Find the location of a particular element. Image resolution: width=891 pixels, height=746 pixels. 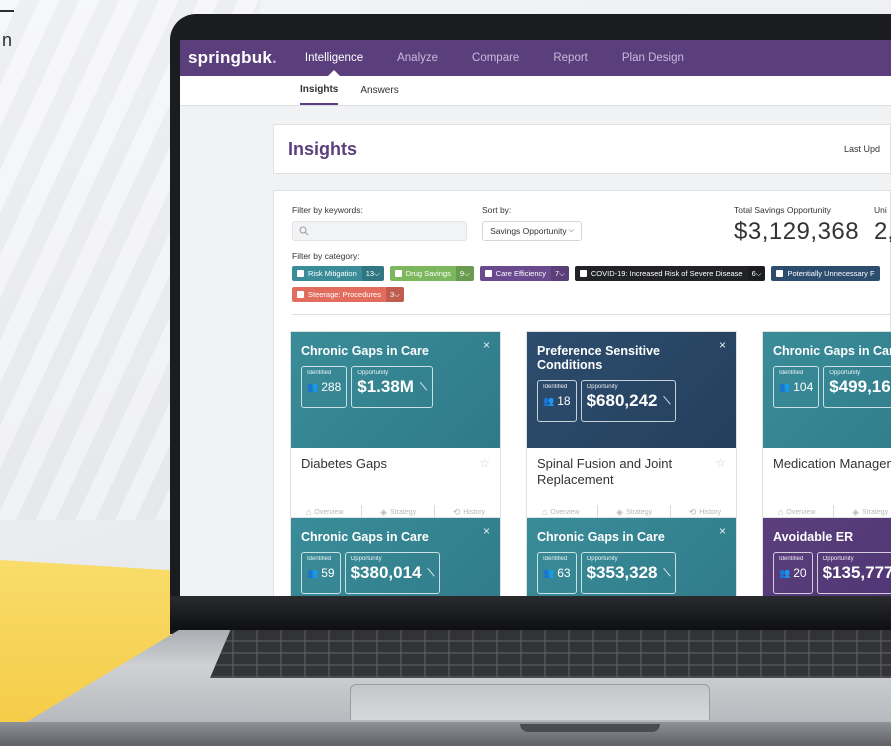

unique-members: Uni 2, is located at coordinates (882, 225).